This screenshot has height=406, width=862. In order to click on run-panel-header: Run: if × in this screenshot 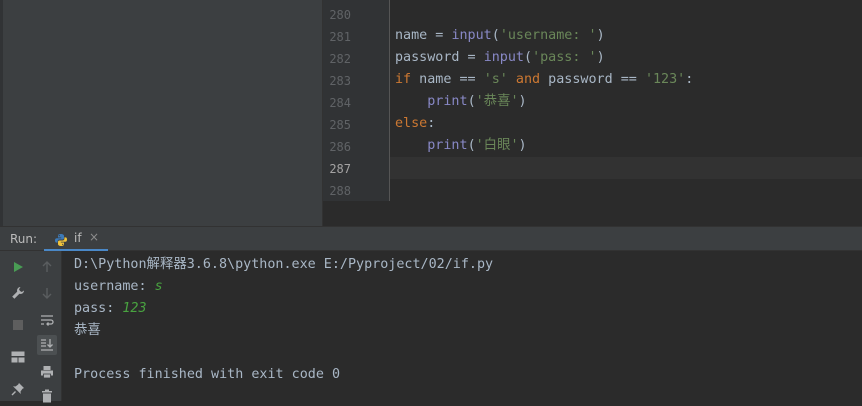, I will do `click(431, 239)`.